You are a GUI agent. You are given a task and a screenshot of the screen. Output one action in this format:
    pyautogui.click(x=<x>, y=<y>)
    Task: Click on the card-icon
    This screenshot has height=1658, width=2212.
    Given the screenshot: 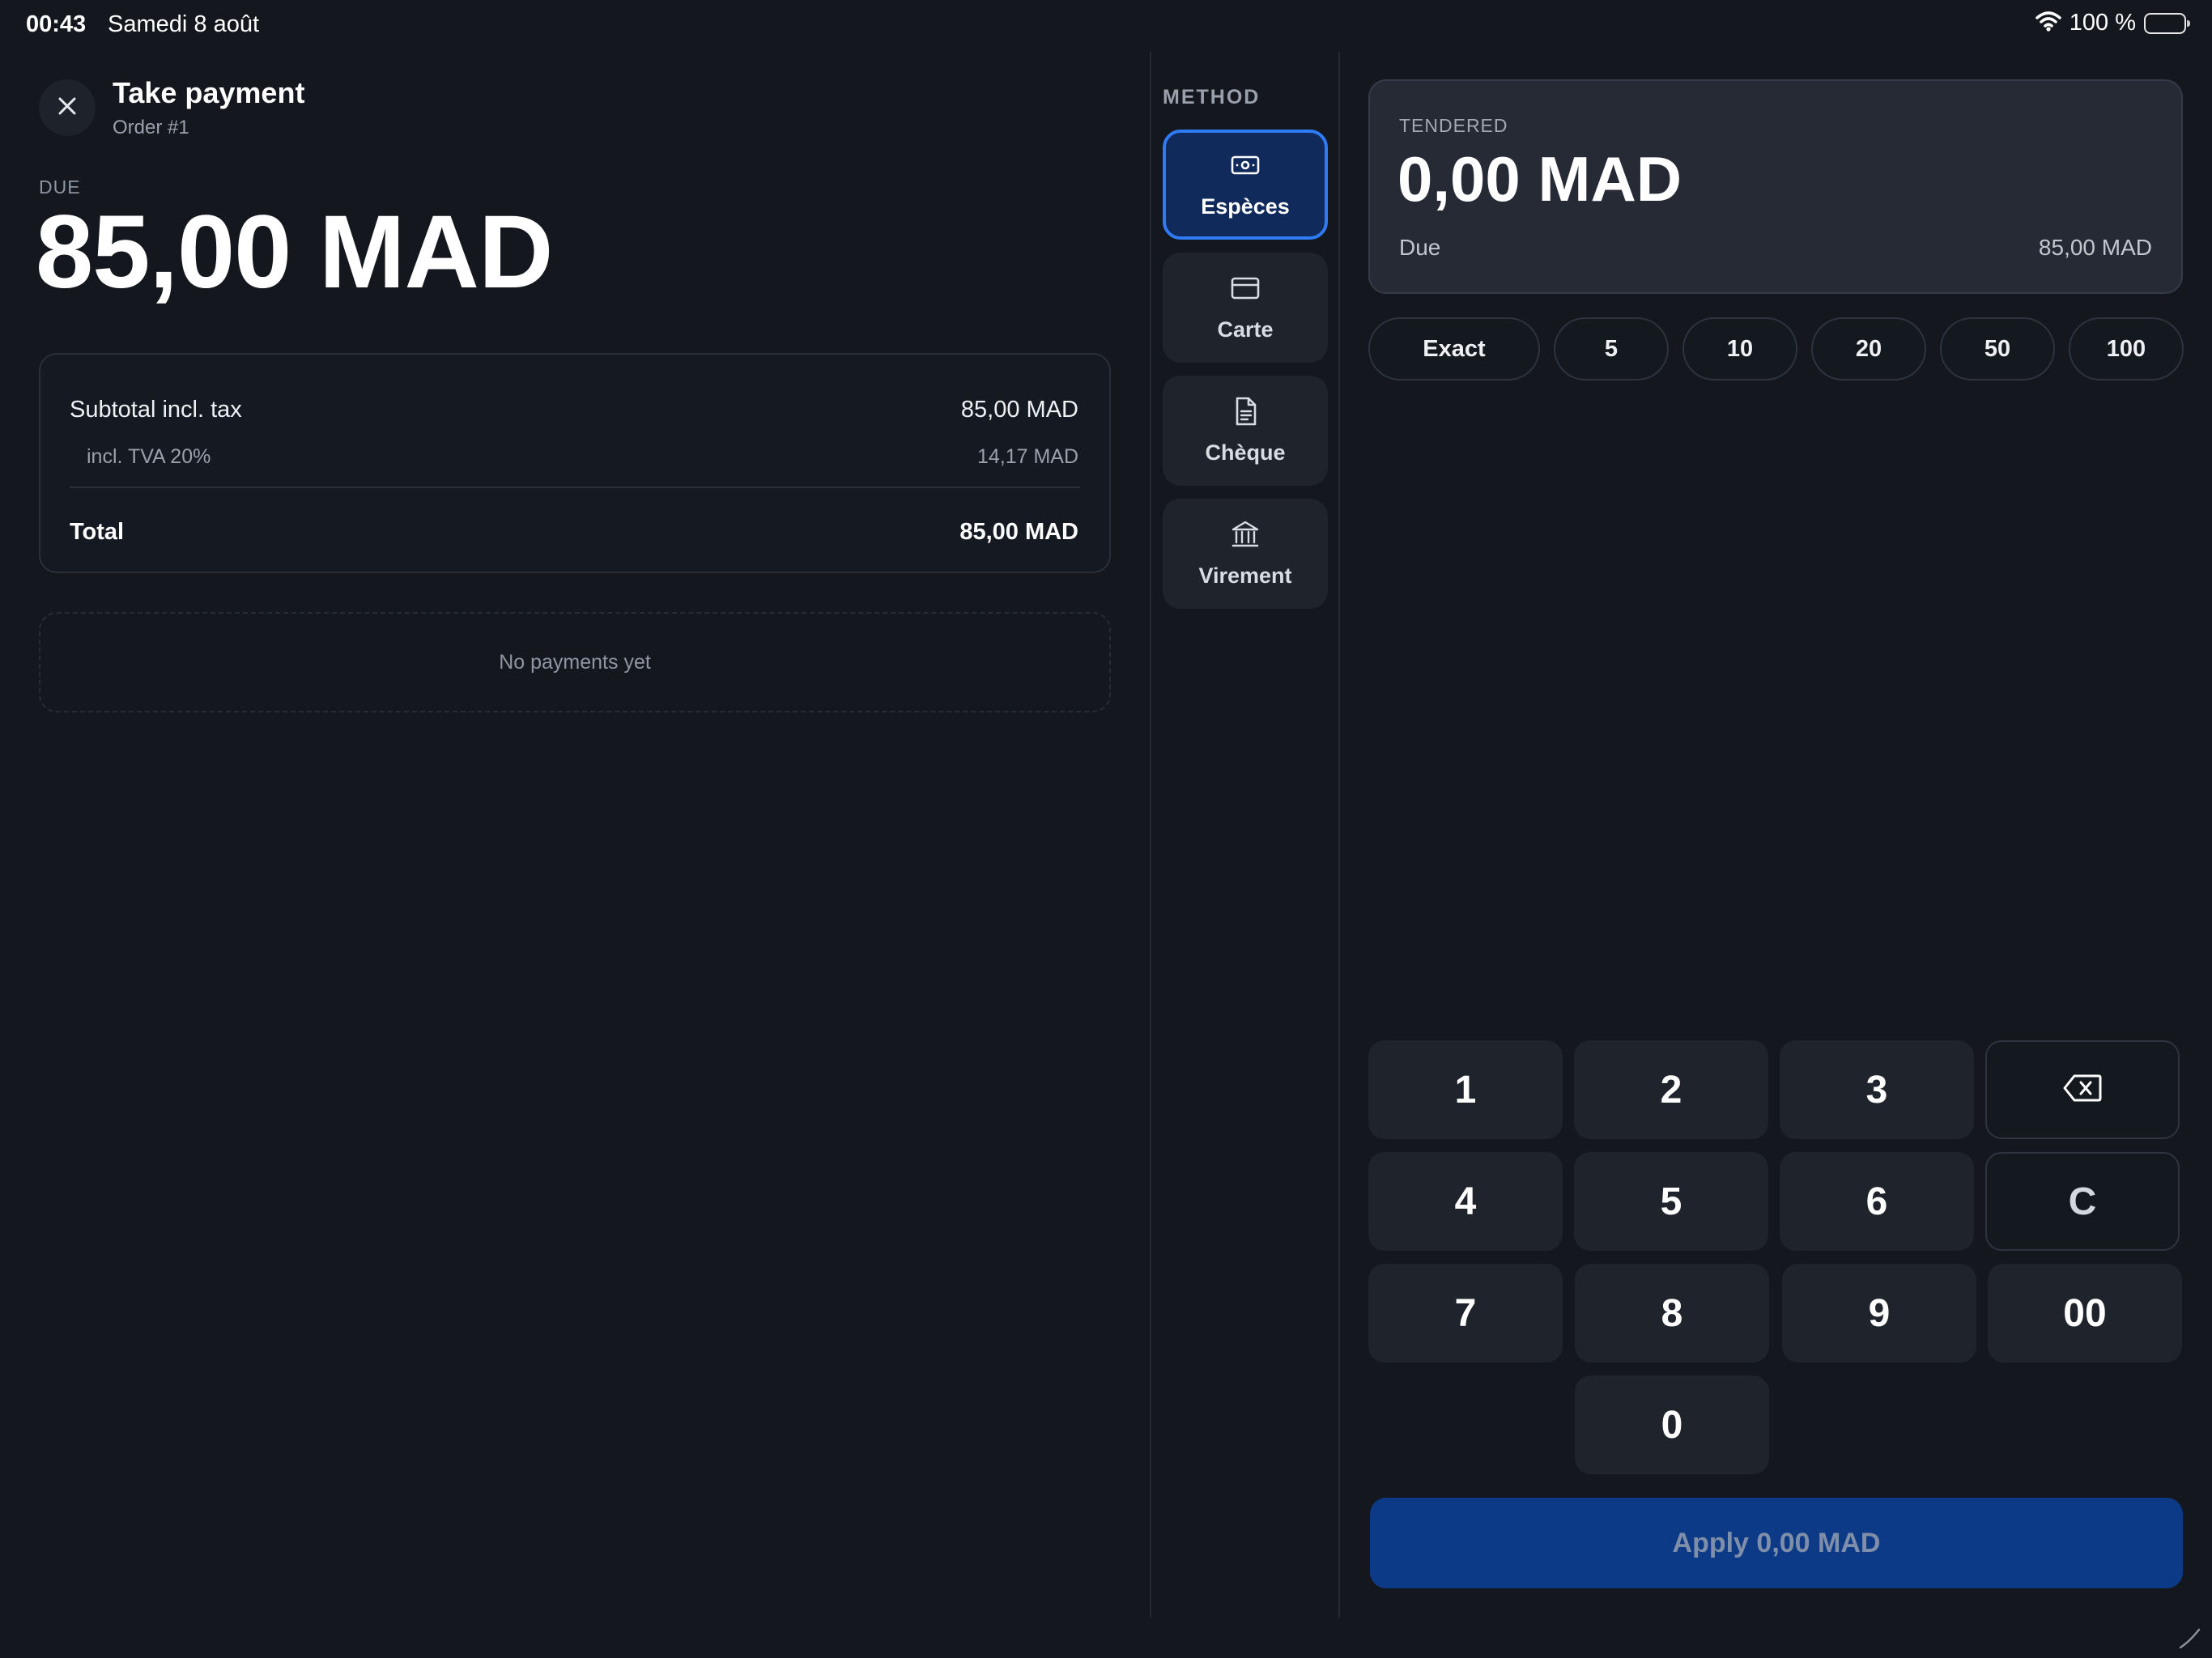 What is the action you would take?
    pyautogui.click(x=1246, y=290)
    